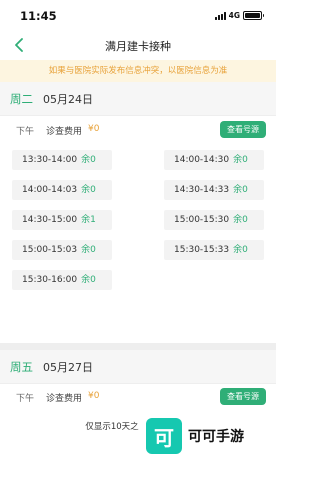 Image resolution: width=320 pixels, height=480 pixels. Describe the element at coordinates (38, 16) in the screenshot. I see `status-time: 11:45` at that location.